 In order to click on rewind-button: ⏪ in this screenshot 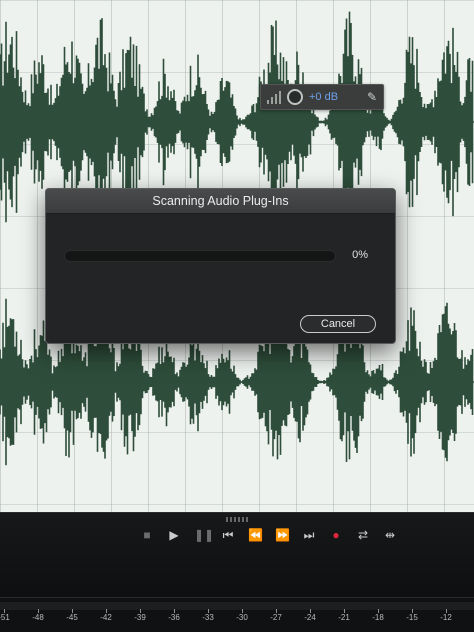, I will do `click(255, 535)`.